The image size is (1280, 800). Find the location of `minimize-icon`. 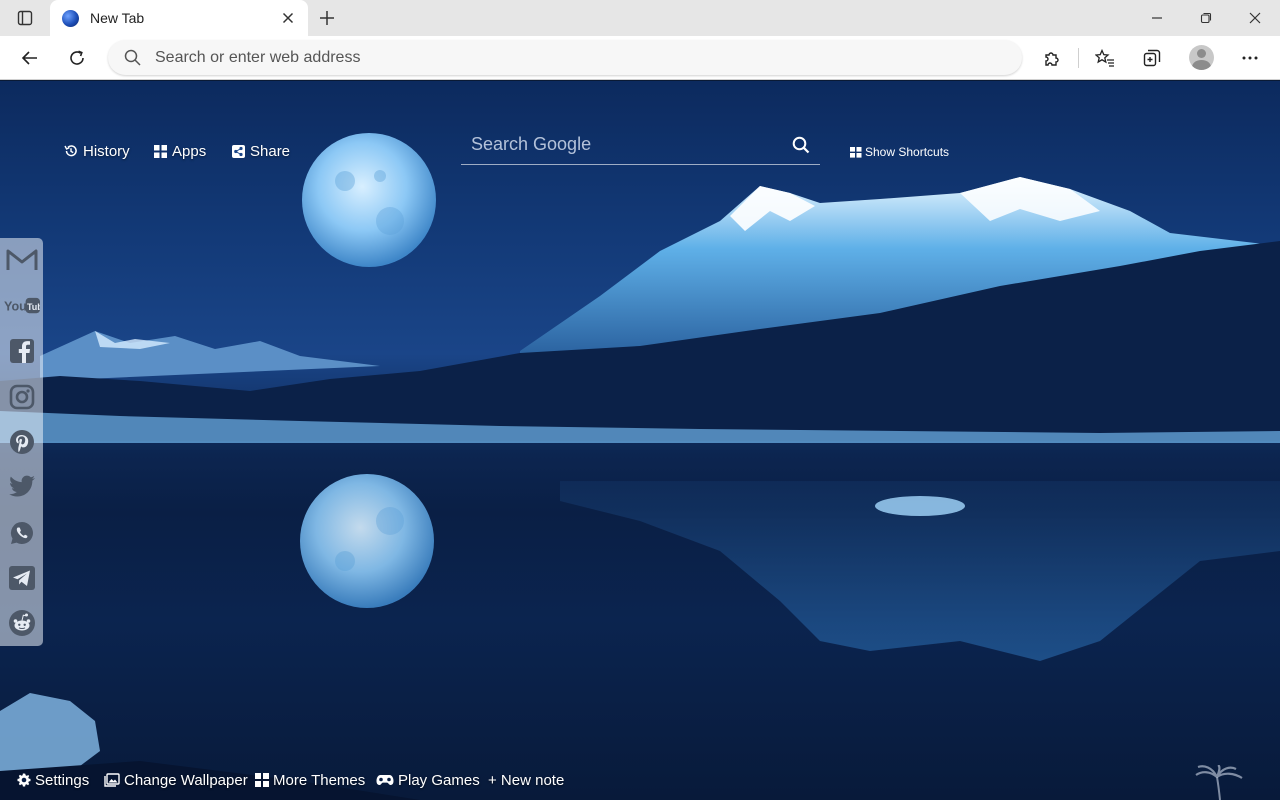

minimize-icon is located at coordinates (1157, 18).